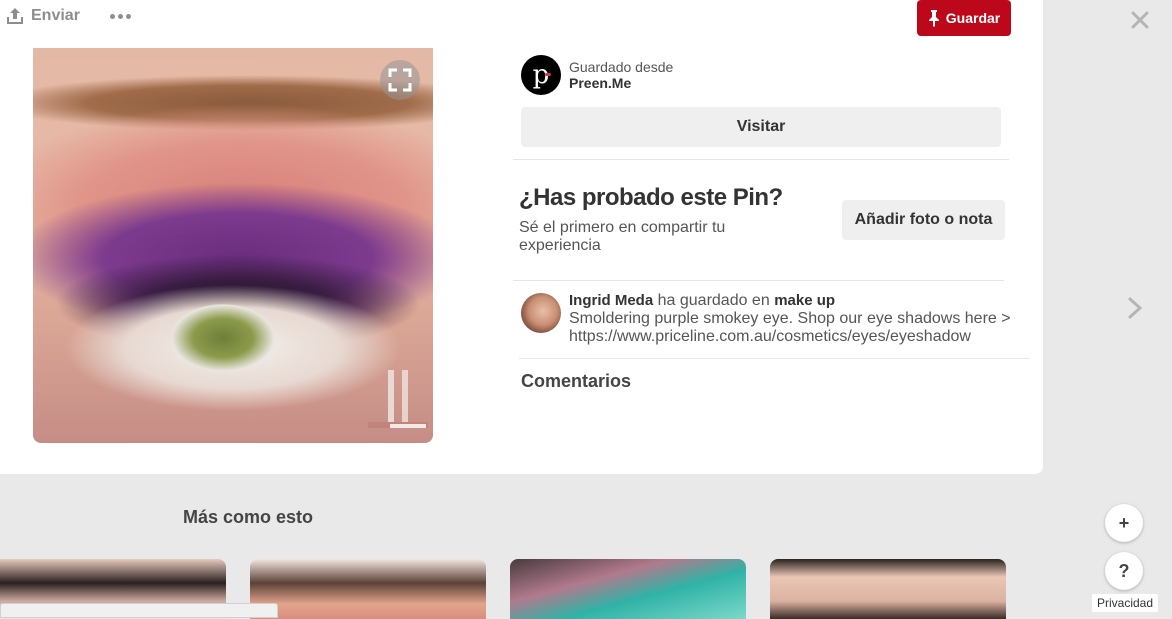 The image size is (1172, 619). What do you see at coordinates (761, 127) in the screenshot?
I see `visit-button: Visitar` at bounding box center [761, 127].